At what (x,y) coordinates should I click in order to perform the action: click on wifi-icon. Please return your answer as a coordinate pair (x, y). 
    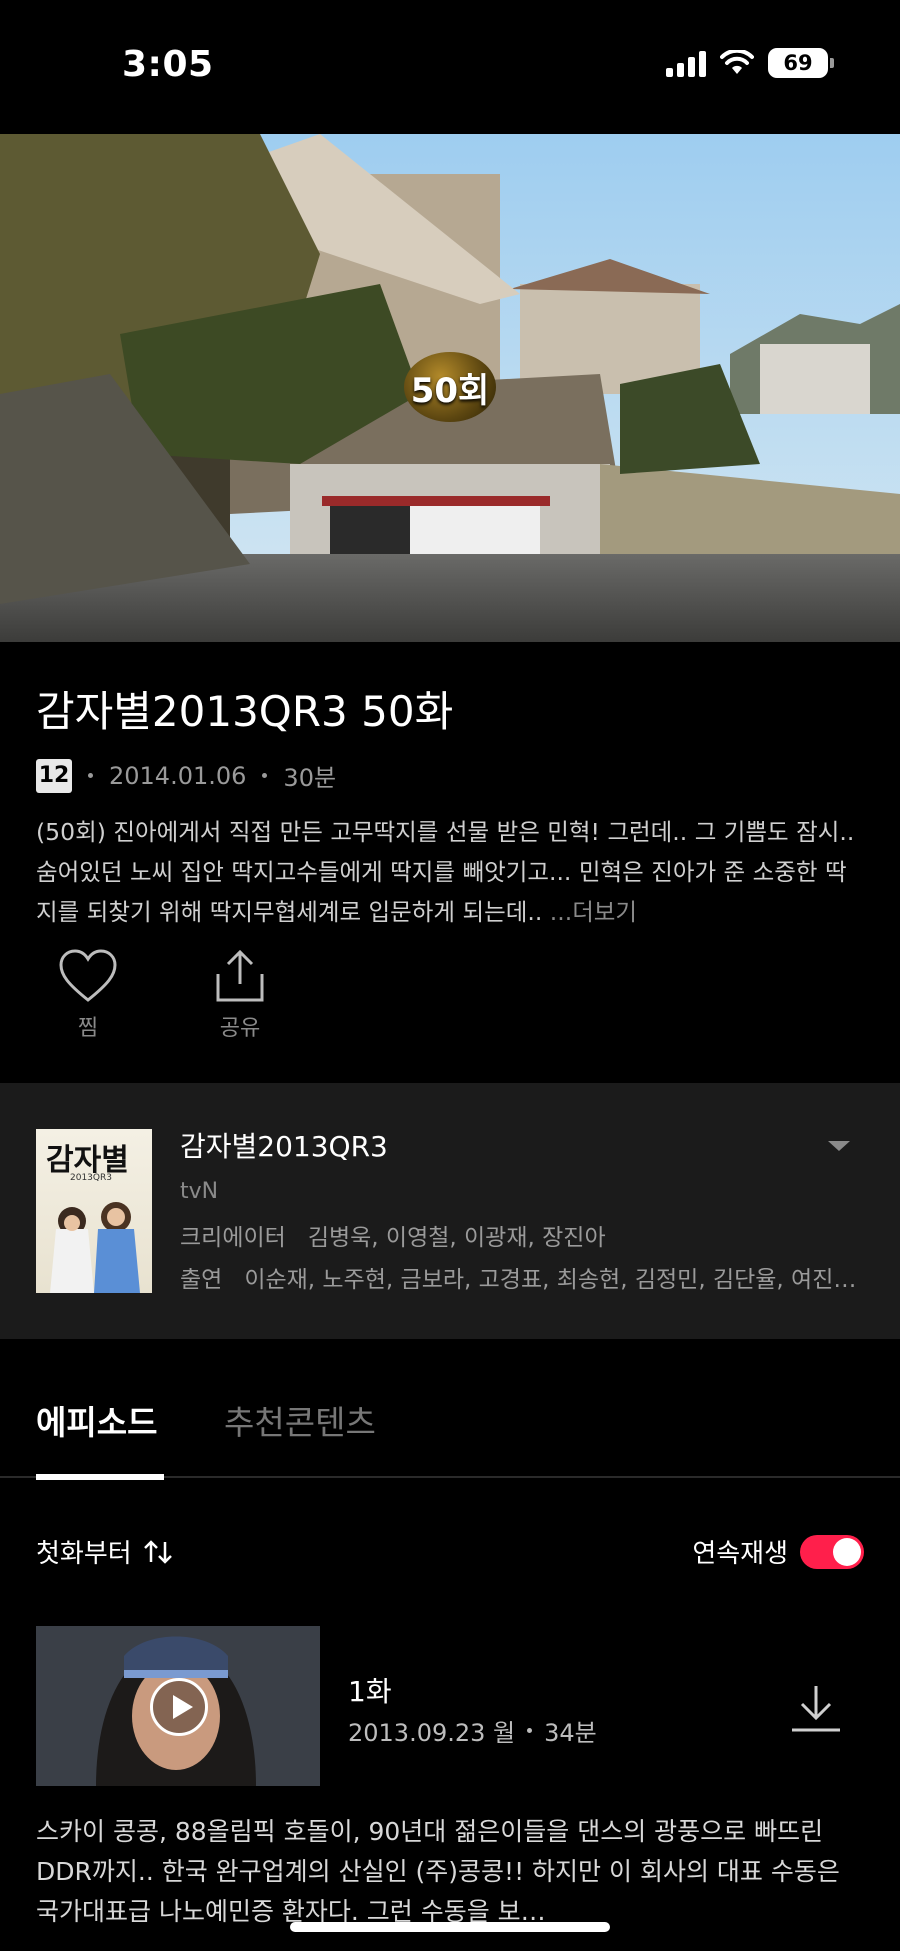
    Looking at the image, I should click on (737, 62).